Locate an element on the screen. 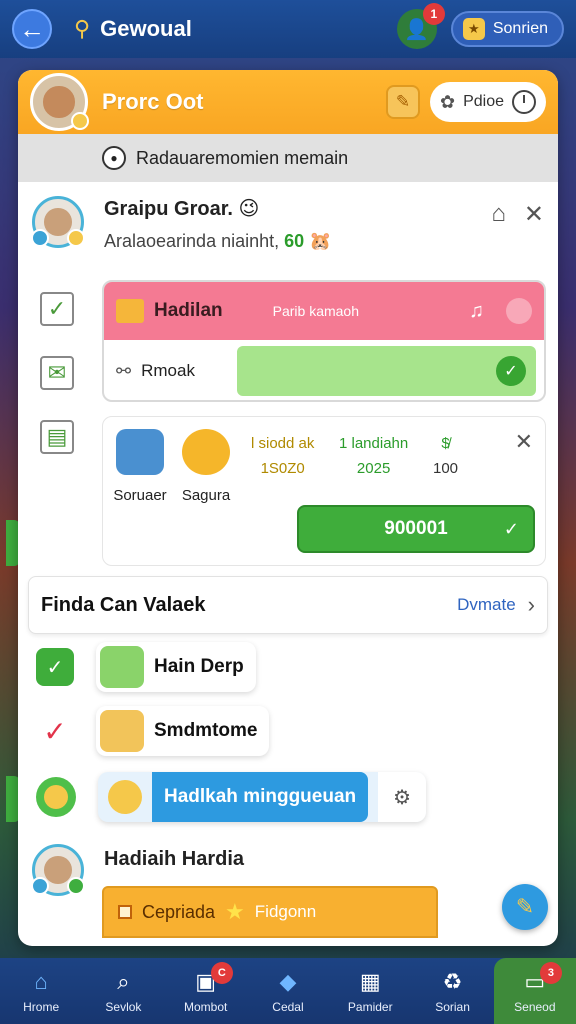  group-value: 60 is located at coordinates (294, 241).